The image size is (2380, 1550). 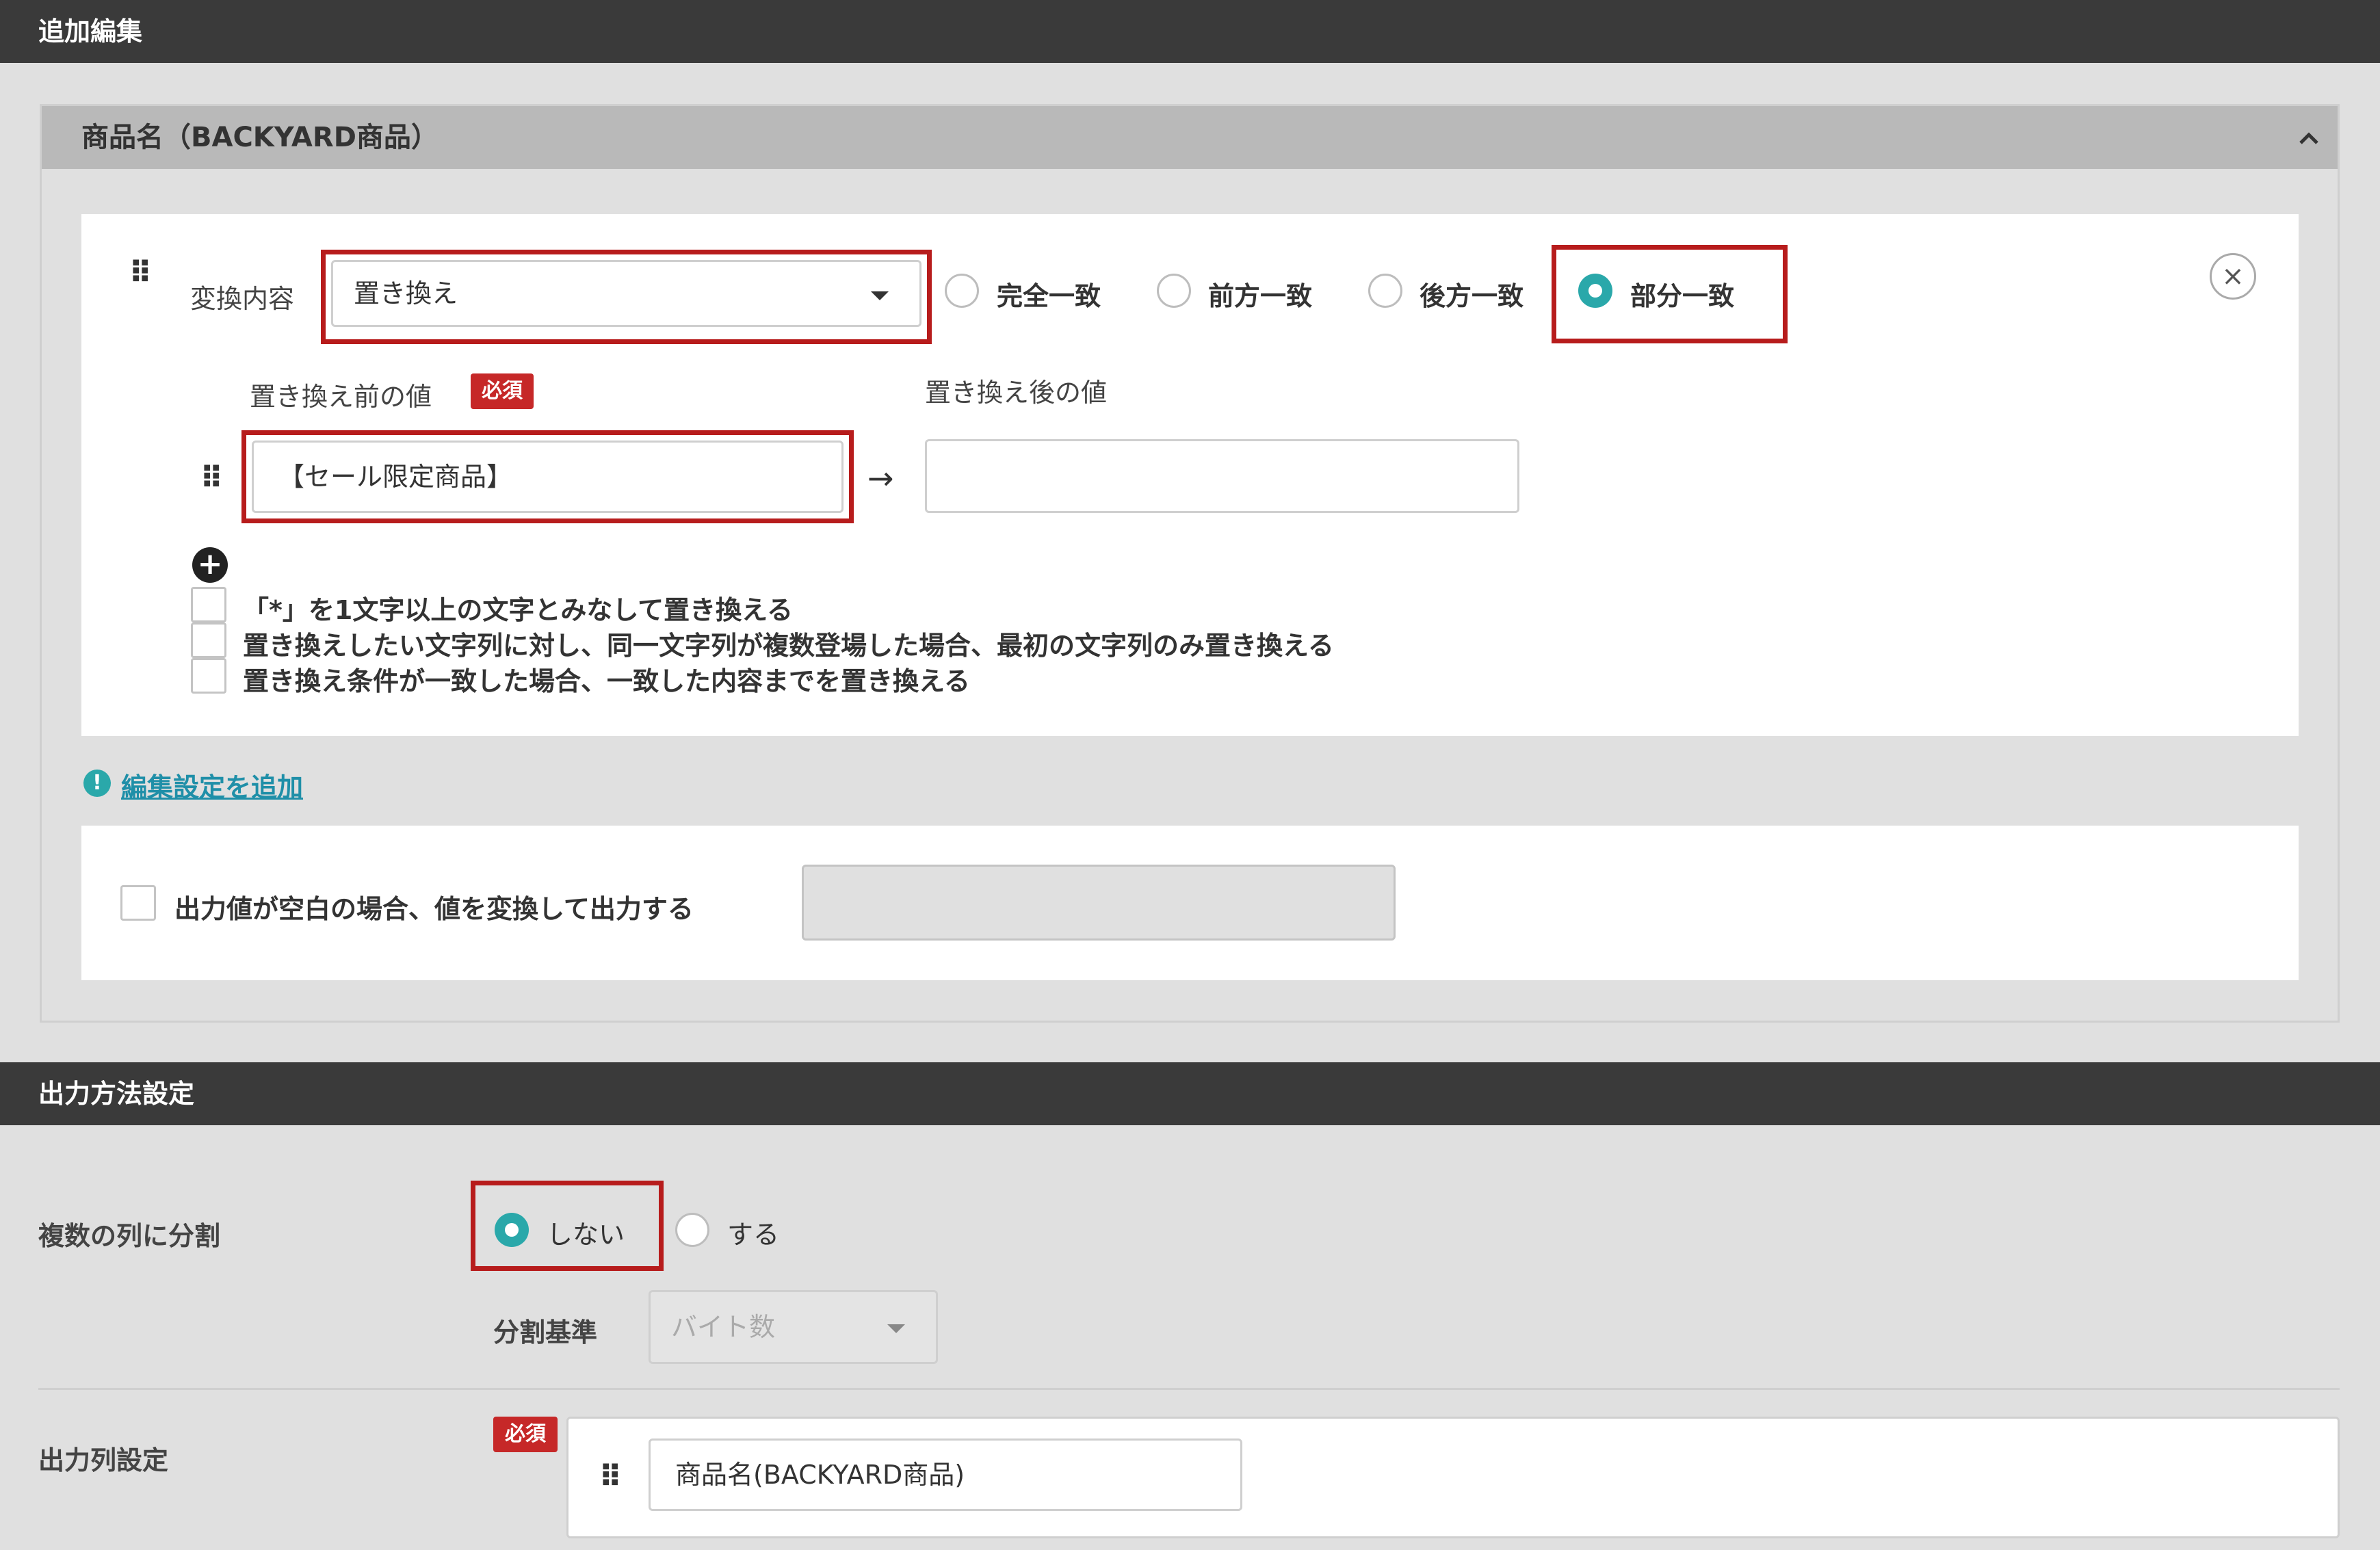 What do you see at coordinates (1385, 291) in the screenshot?
I see `radio-suffix-match` at bounding box center [1385, 291].